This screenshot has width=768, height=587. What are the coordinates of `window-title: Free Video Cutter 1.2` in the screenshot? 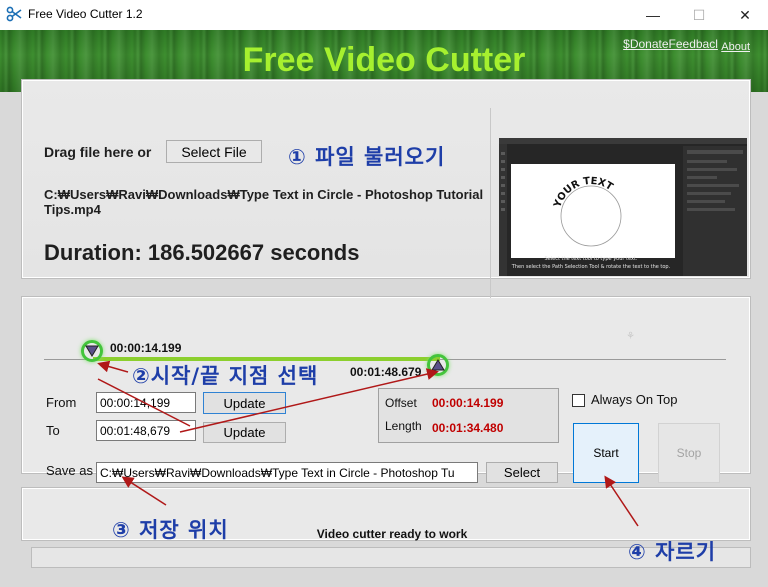 It's located at (85, 14).